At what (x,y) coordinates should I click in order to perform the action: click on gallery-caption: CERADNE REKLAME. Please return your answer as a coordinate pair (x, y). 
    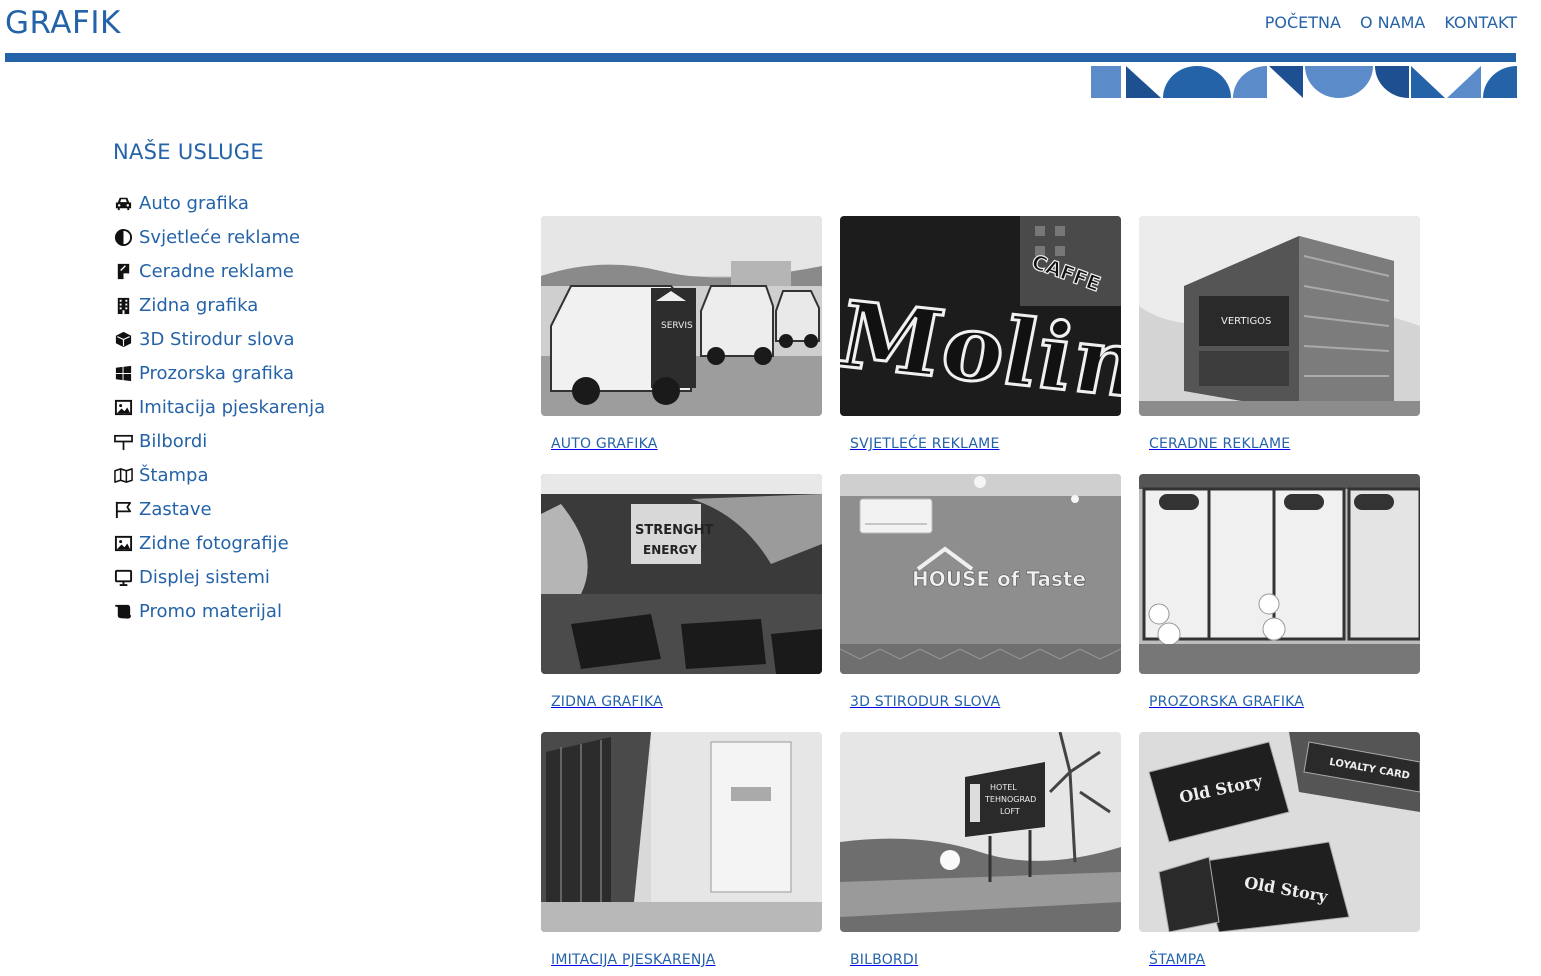
    Looking at the image, I should click on (1279, 444).